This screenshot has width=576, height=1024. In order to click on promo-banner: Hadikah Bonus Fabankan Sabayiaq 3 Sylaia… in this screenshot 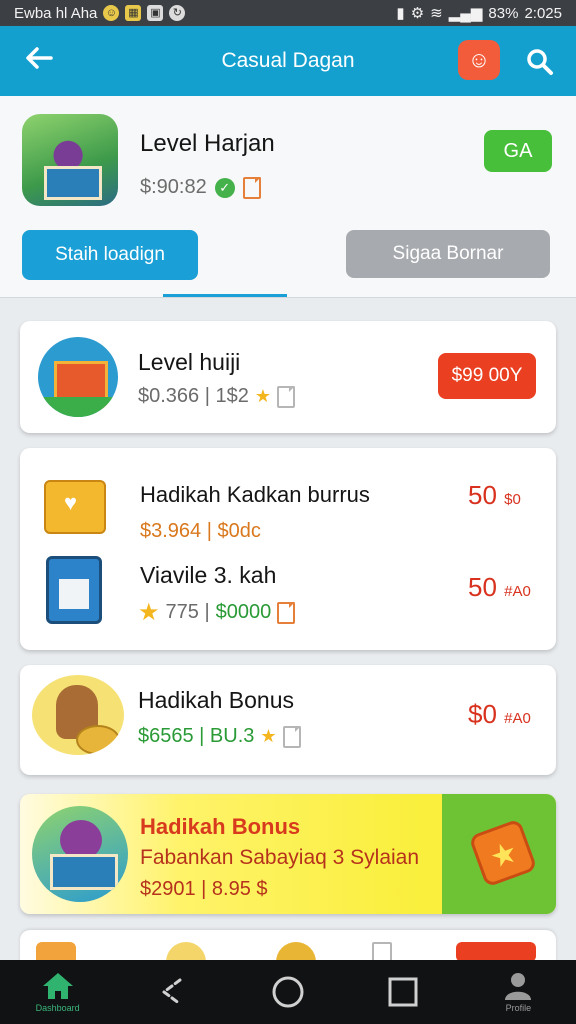, I will do `click(288, 854)`.